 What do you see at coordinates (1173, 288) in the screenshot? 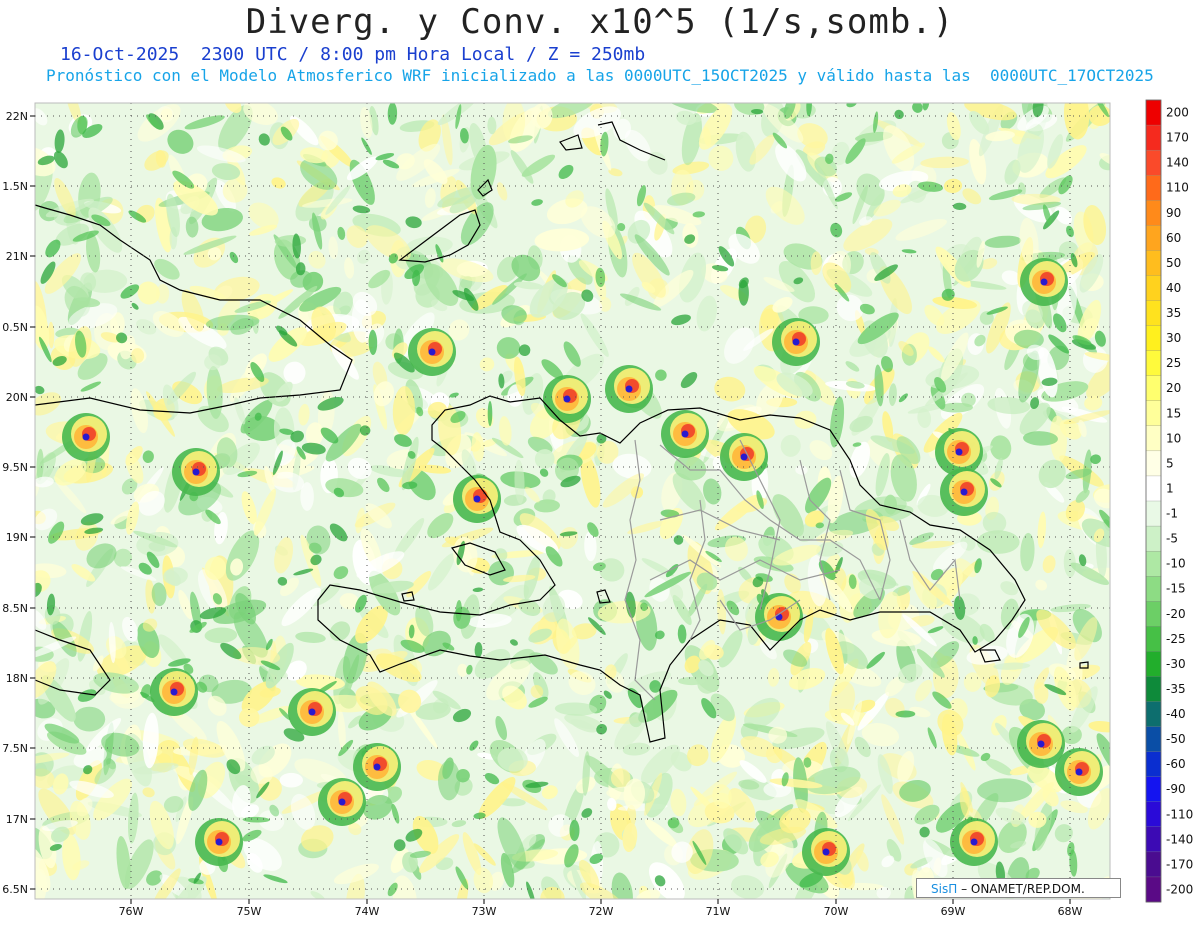
I see `colorbar-label: 40` at bounding box center [1173, 288].